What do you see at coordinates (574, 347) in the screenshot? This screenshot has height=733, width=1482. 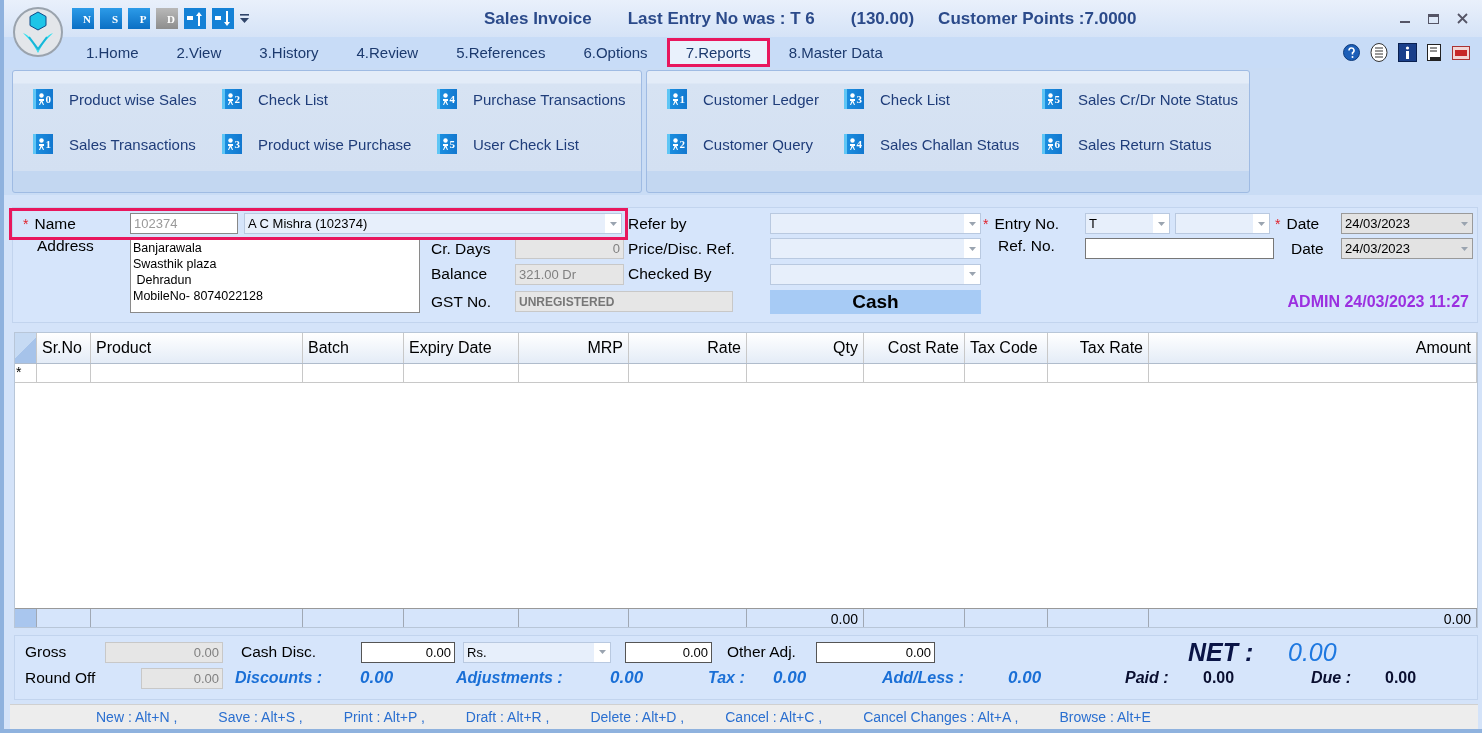 I see `column-header: MRP` at bounding box center [574, 347].